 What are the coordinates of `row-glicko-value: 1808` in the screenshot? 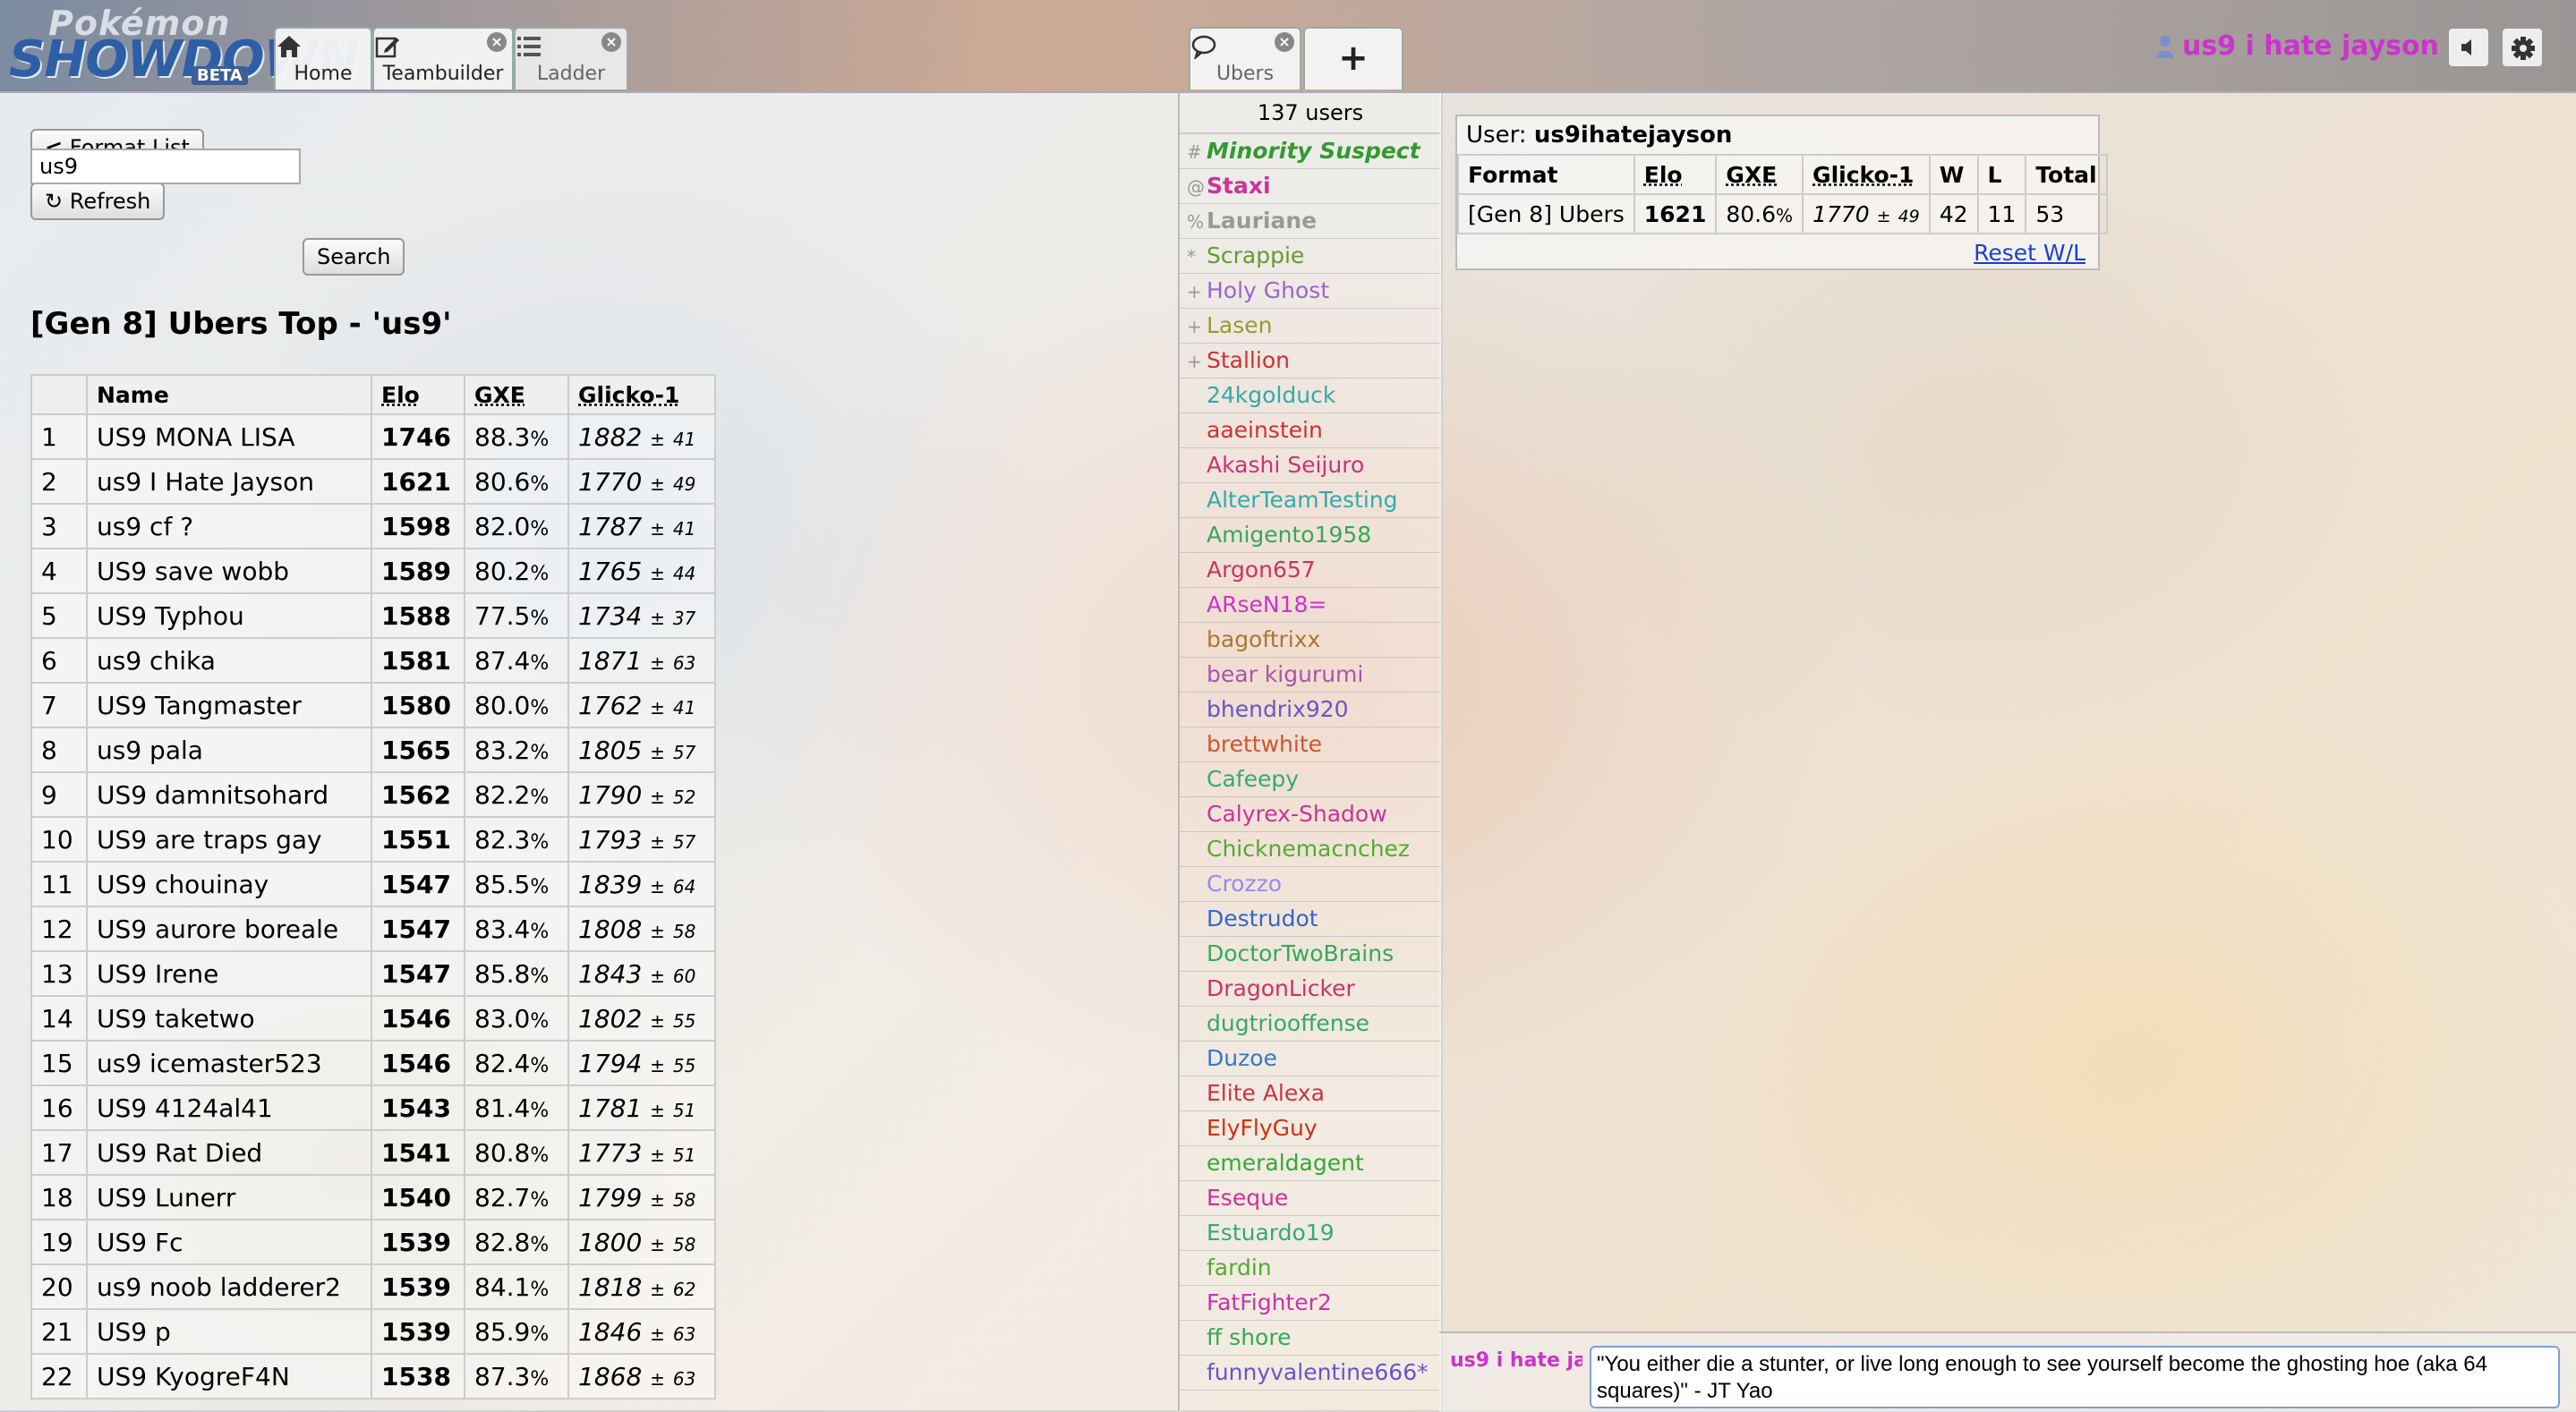 It's located at (610, 929).